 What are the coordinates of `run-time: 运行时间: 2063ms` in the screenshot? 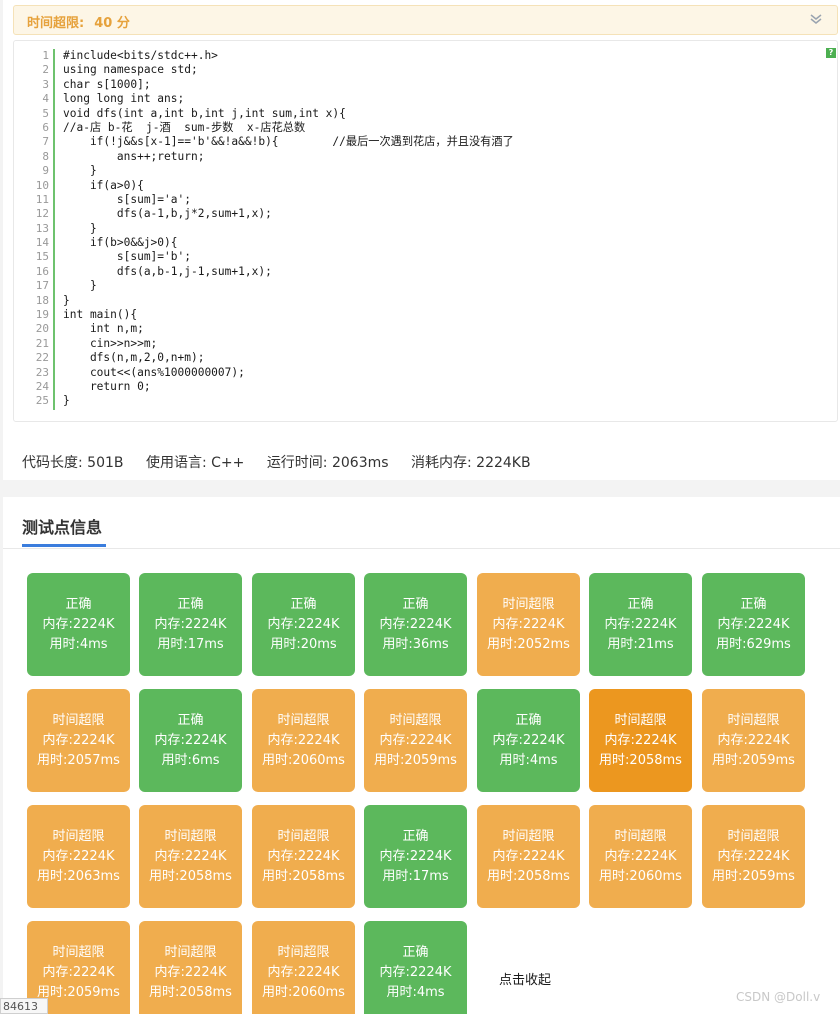 It's located at (327, 463).